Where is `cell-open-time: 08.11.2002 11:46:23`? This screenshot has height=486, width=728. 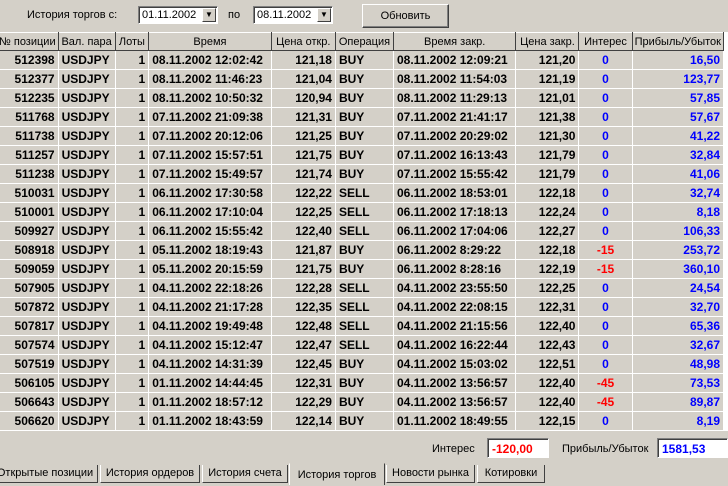 cell-open-time: 08.11.2002 11:46:23 is located at coordinates (210, 79).